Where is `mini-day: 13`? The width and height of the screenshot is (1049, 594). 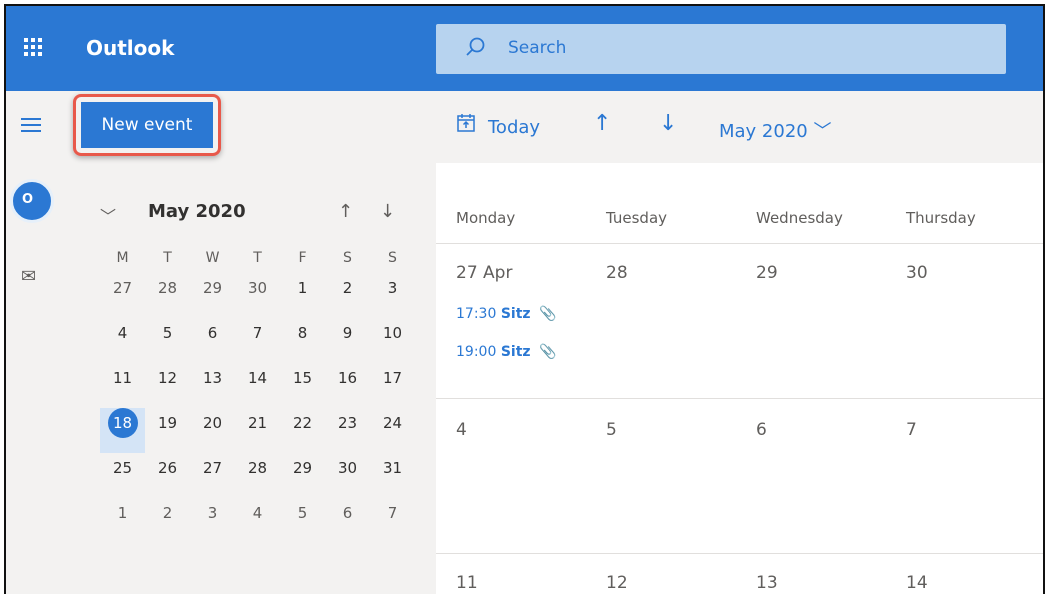
mini-day: 13 is located at coordinates (212, 385).